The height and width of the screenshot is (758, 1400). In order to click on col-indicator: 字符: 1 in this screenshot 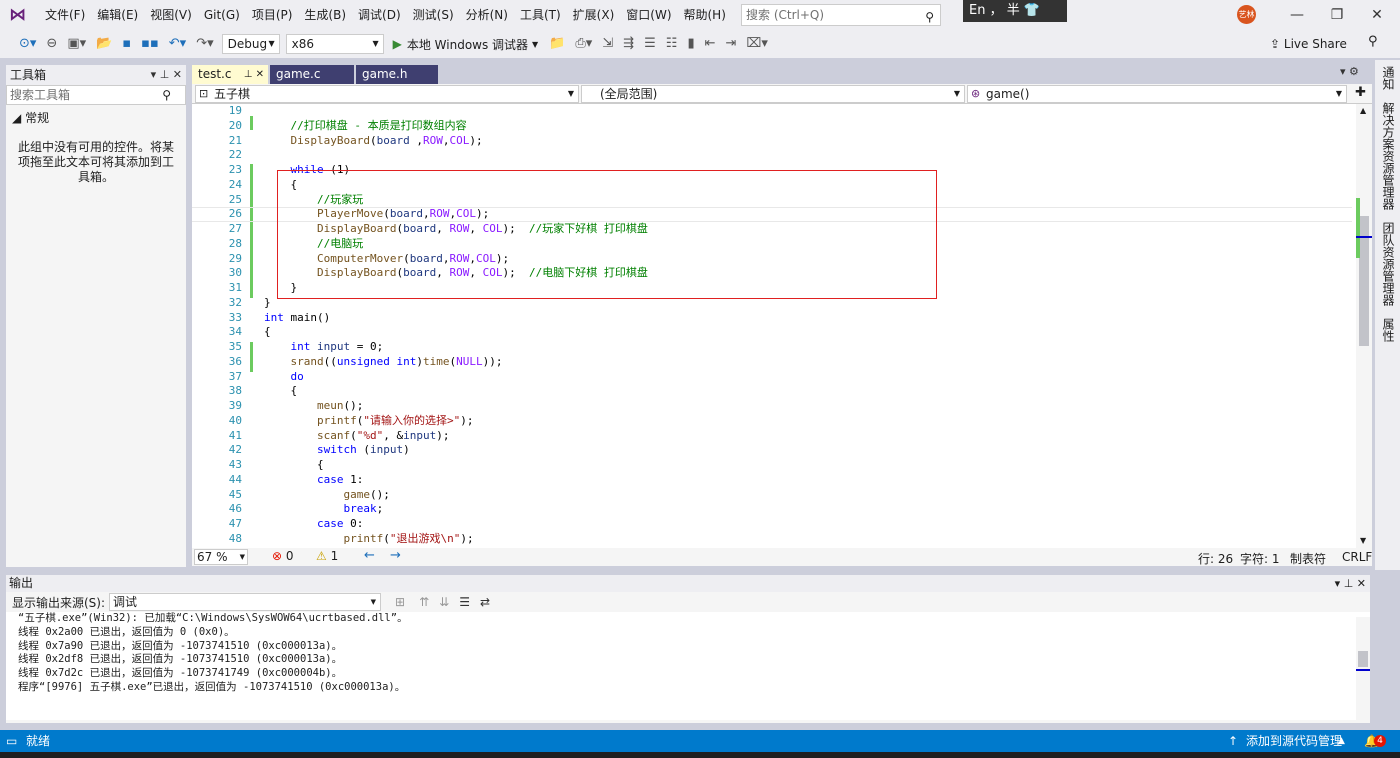, I will do `click(1260, 558)`.